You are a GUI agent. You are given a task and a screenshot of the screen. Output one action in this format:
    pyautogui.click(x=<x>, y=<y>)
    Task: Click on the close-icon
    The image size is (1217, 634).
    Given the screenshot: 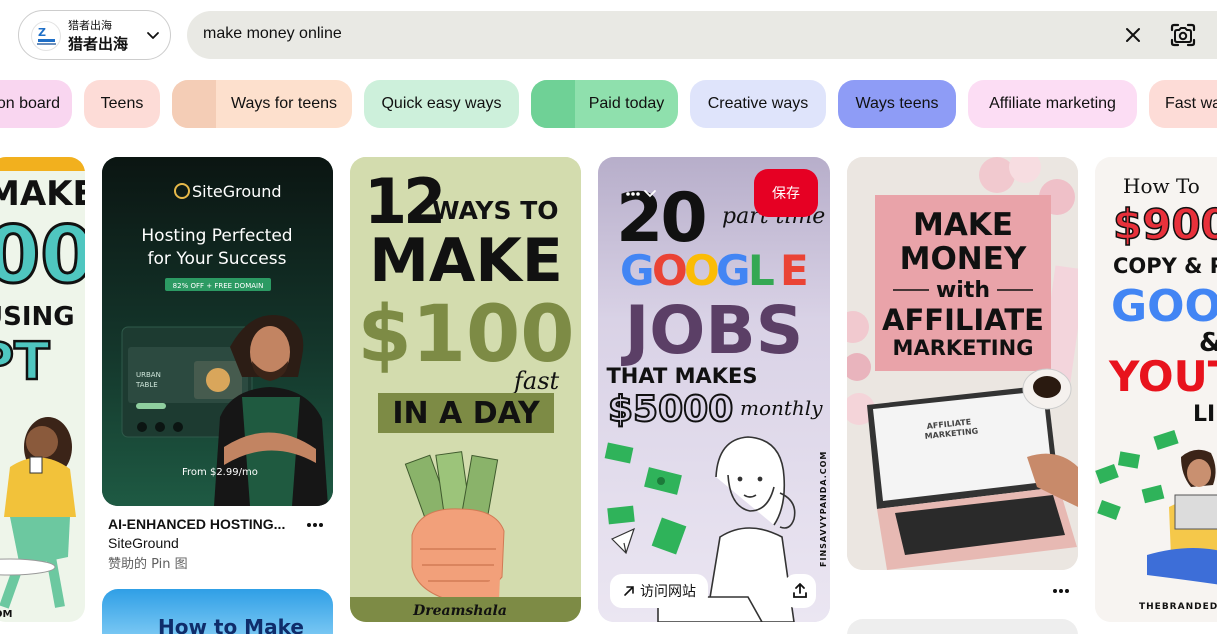 What is the action you would take?
    pyautogui.click(x=1133, y=35)
    